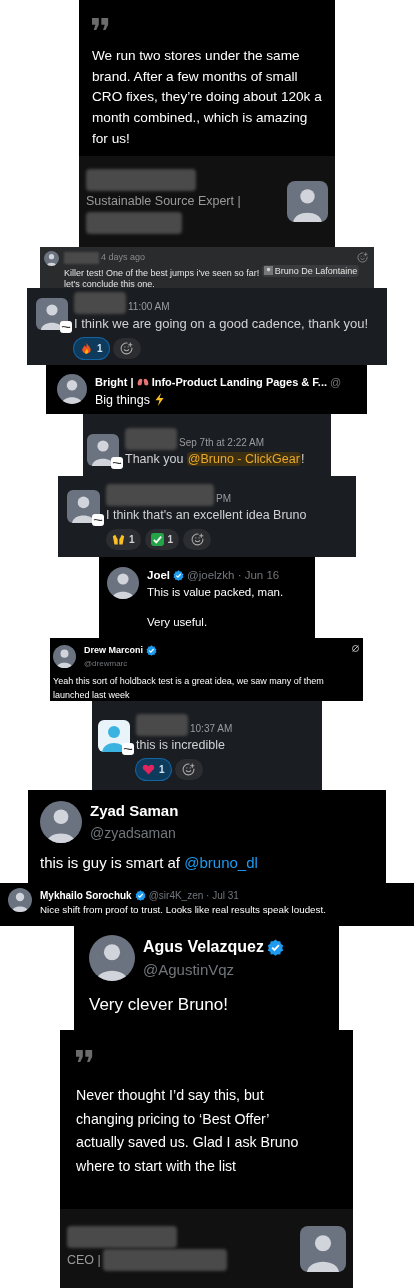 Image resolution: width=414 pixels, height=1288 pixels. What do you see at coordinates (86, 896) in the screenshot?
I see `user-name: Mykhailo Sorochuk` at bounding box center [86, 896].